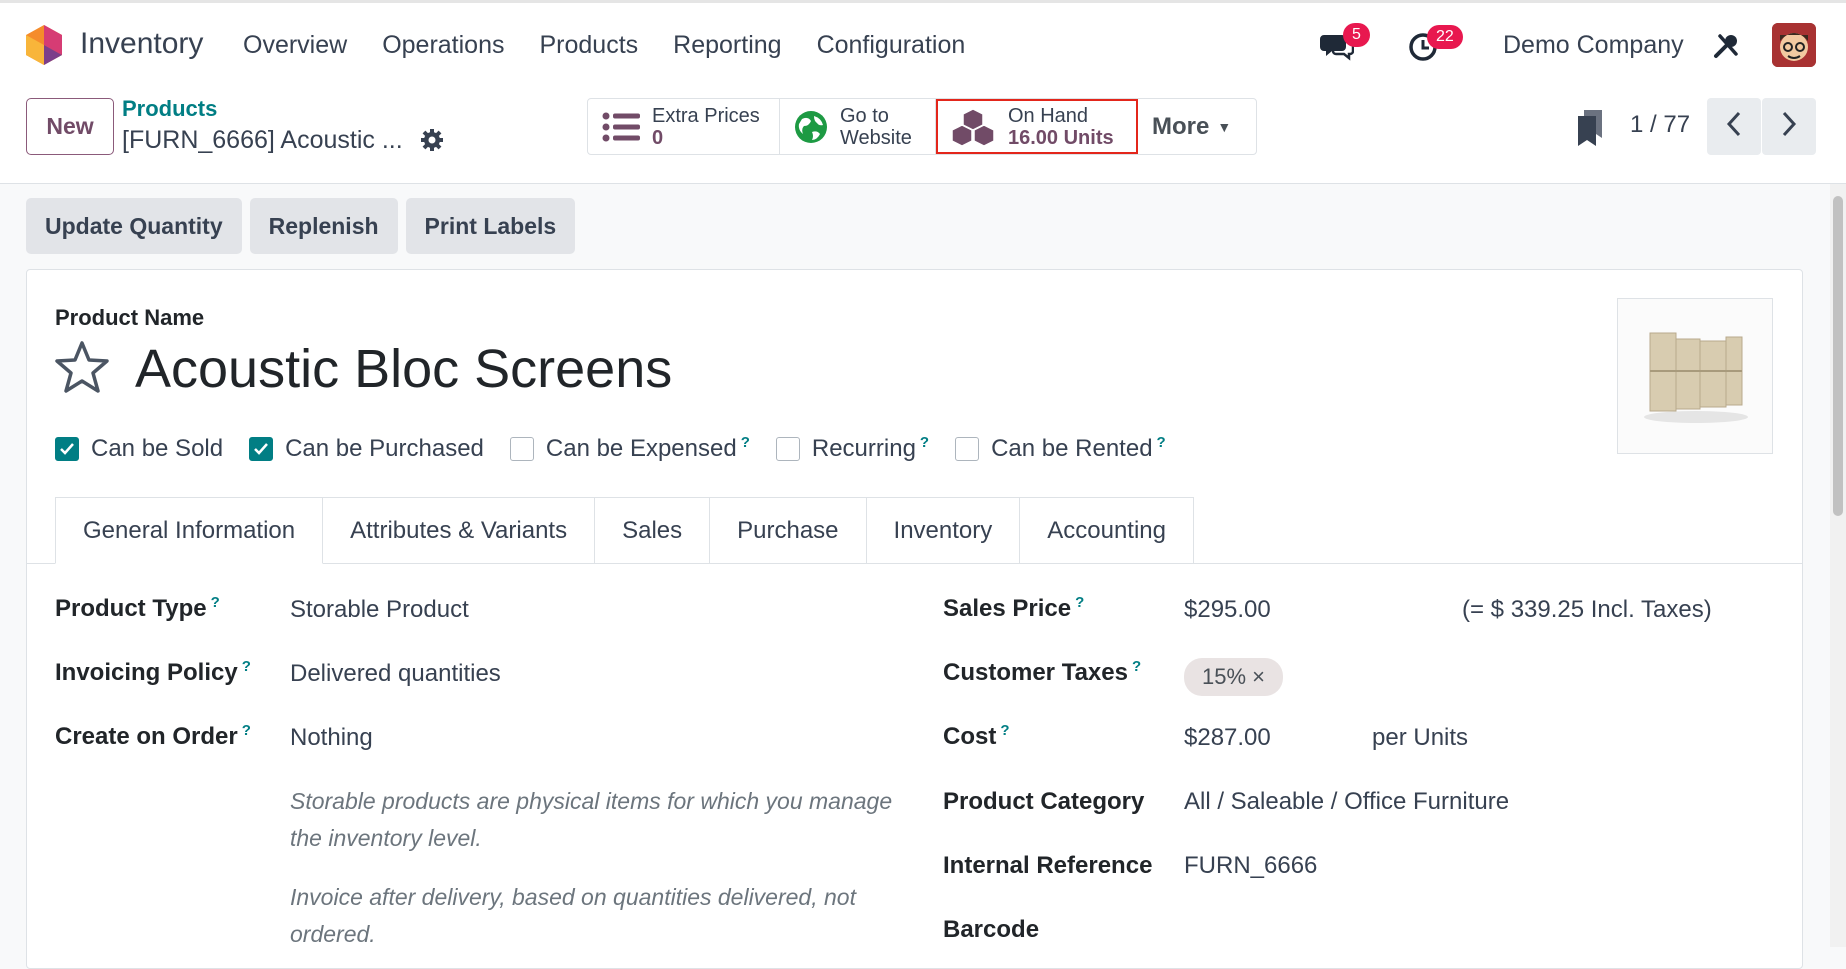 This screenshot has height=969, width=1846. What do you see at coordinates (1838, 565) in the screenshot?
I see `page-scrollbar` at bounding box center [1838, 565].